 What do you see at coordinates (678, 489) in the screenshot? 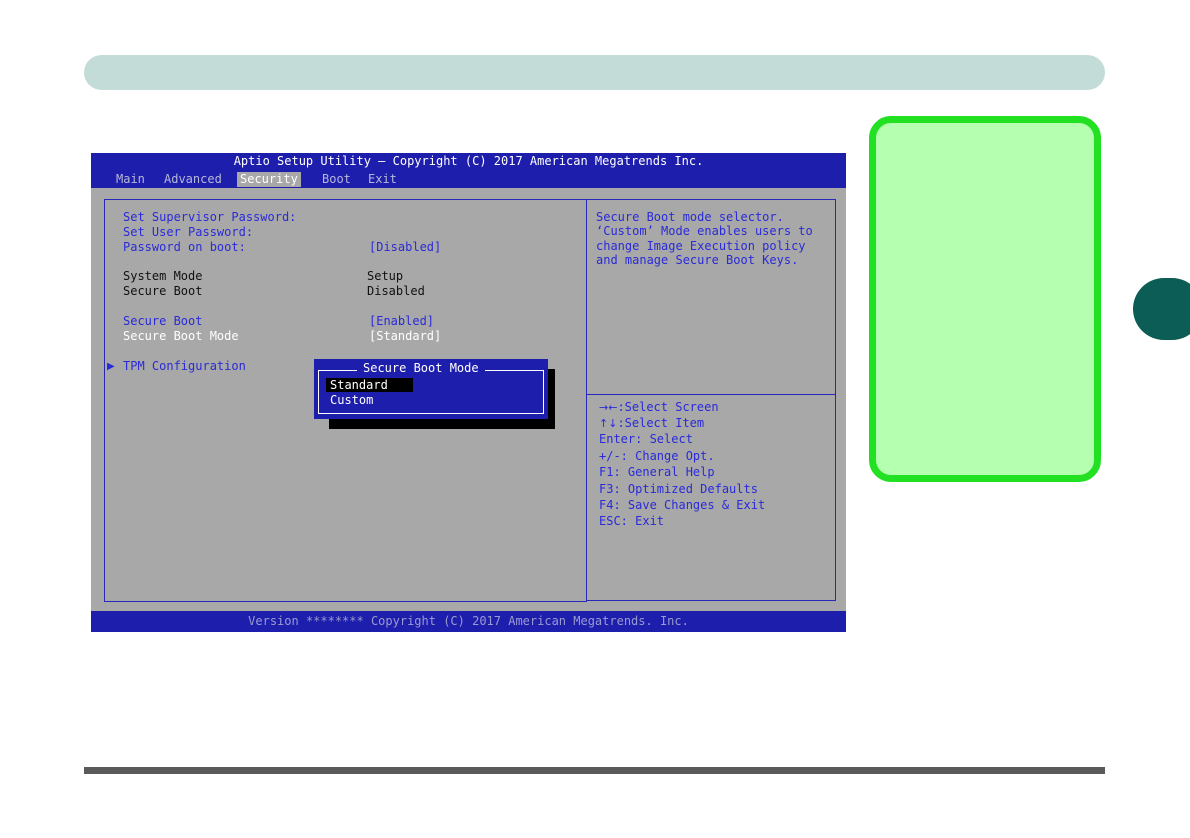
I see `key-f3: F3: Optimized Defaults` at bounding box center [678, 489].